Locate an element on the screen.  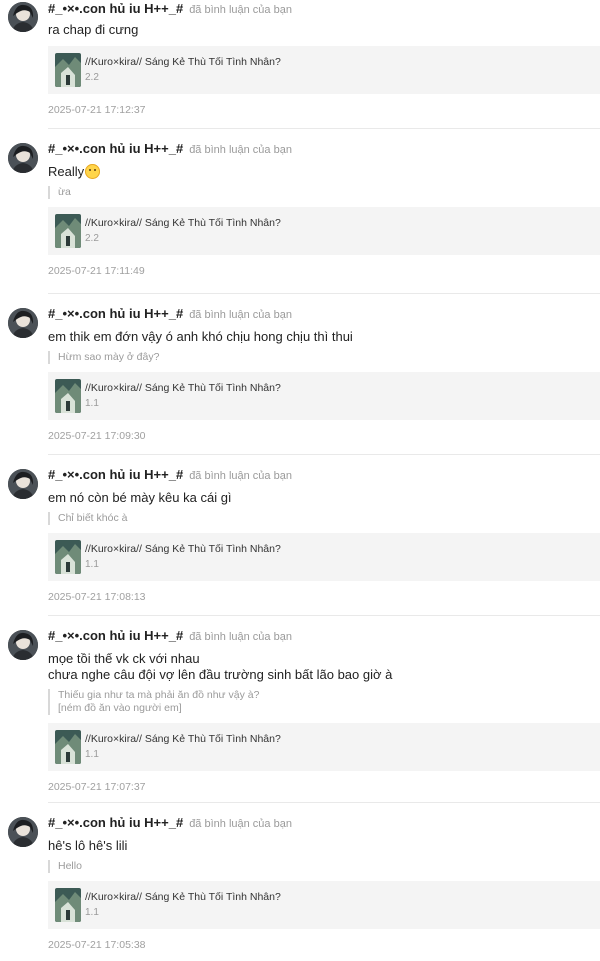
comment-text: em nó còn bé mày kêu ka cái gì is located at coordinates (140, 497).